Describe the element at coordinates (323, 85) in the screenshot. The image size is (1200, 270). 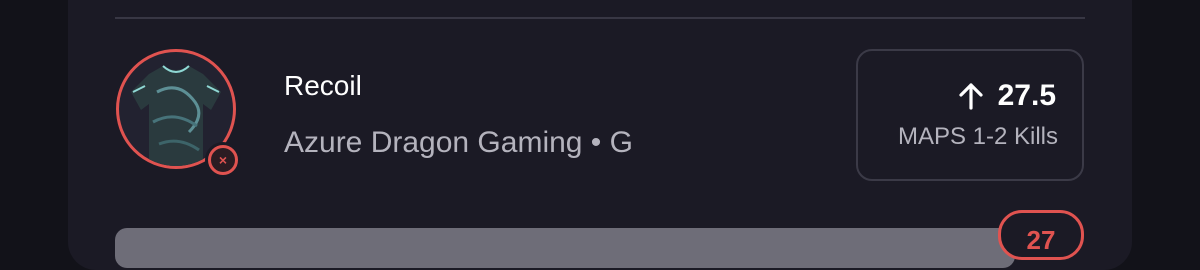
I see `player-name: Recoil` at that location.